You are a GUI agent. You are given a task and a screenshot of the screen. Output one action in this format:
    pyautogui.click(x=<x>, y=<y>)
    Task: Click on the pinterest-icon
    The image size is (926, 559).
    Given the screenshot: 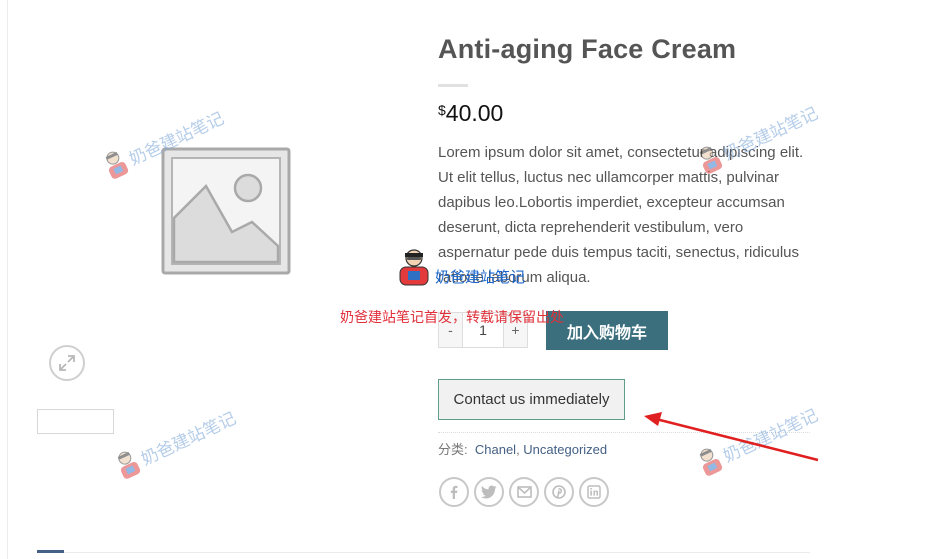 What is the action you would take?
    pyautogui.click(x=559, y=492)
    